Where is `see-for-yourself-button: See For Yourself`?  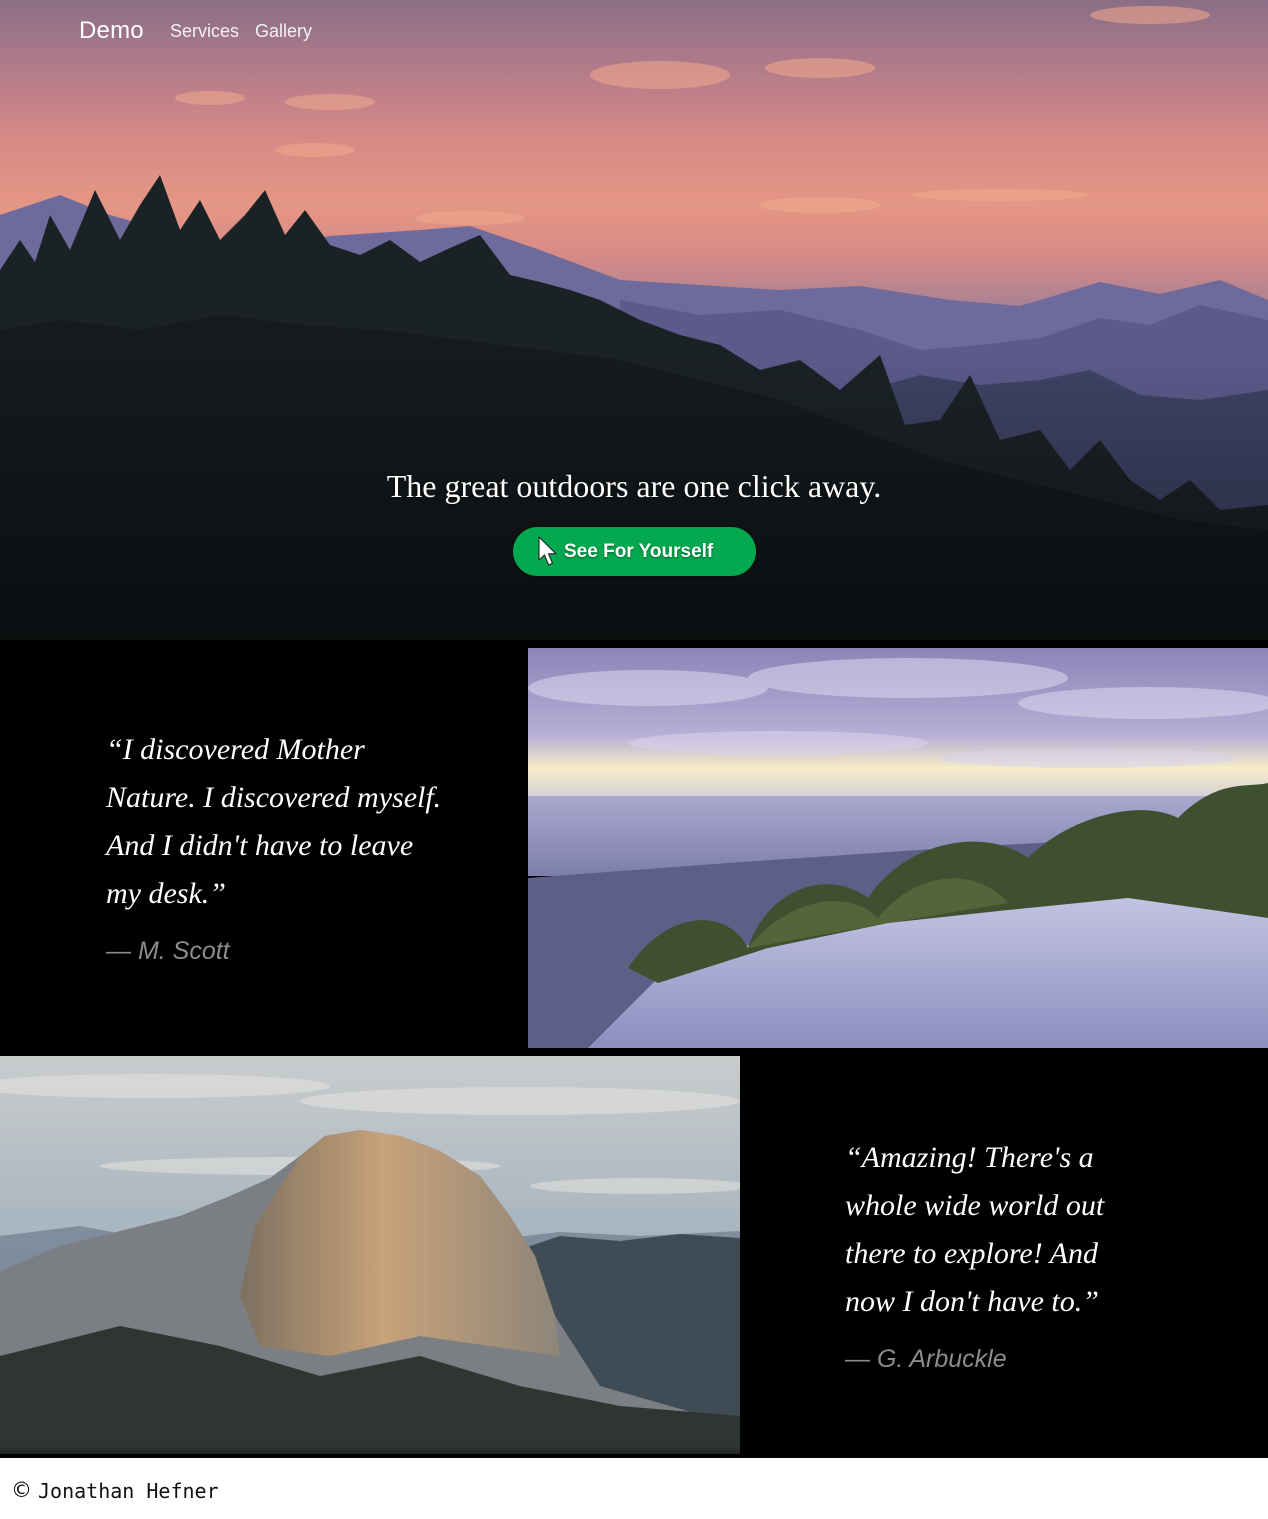
see-for-yourself-button: See For Yourself is located at coordinates (634, 551).